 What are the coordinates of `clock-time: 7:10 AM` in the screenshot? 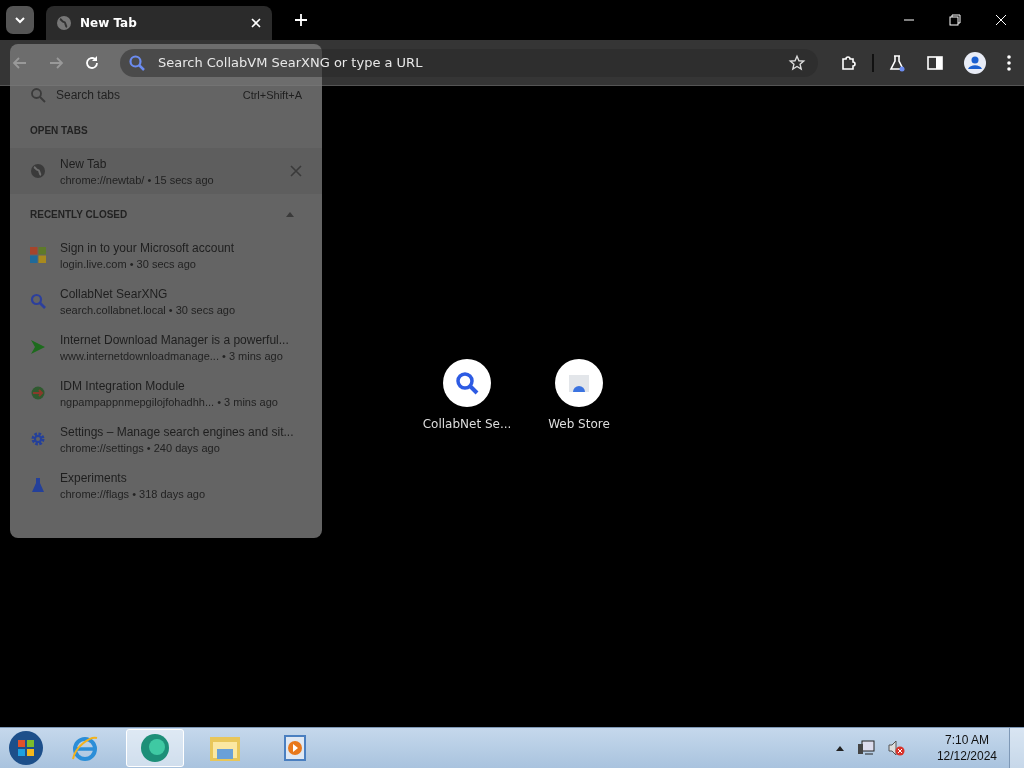 It's located at (966, 740).